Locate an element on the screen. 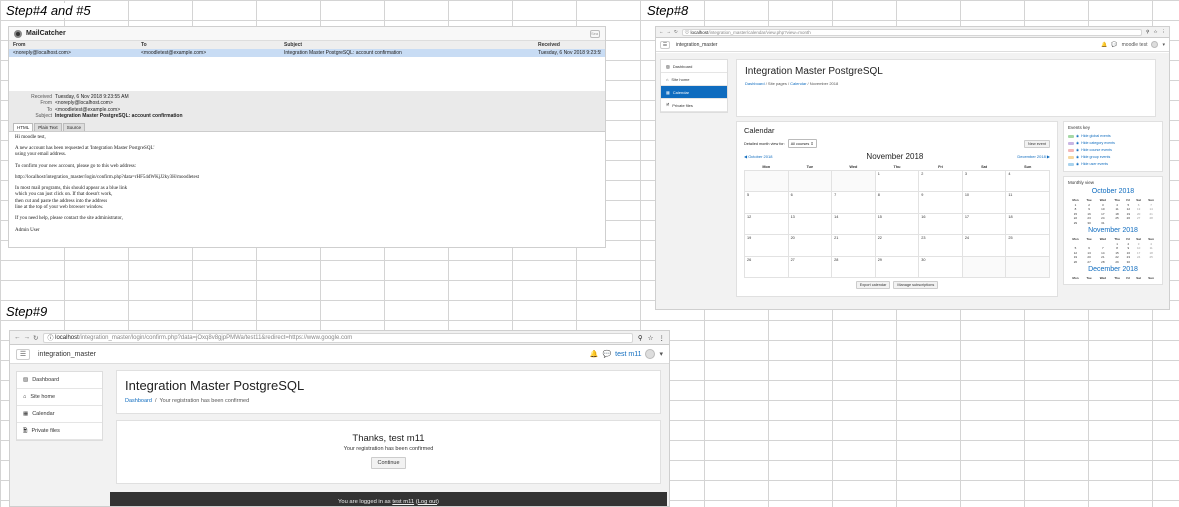  mini-day: 27 is located at coordinates (1089, 262).